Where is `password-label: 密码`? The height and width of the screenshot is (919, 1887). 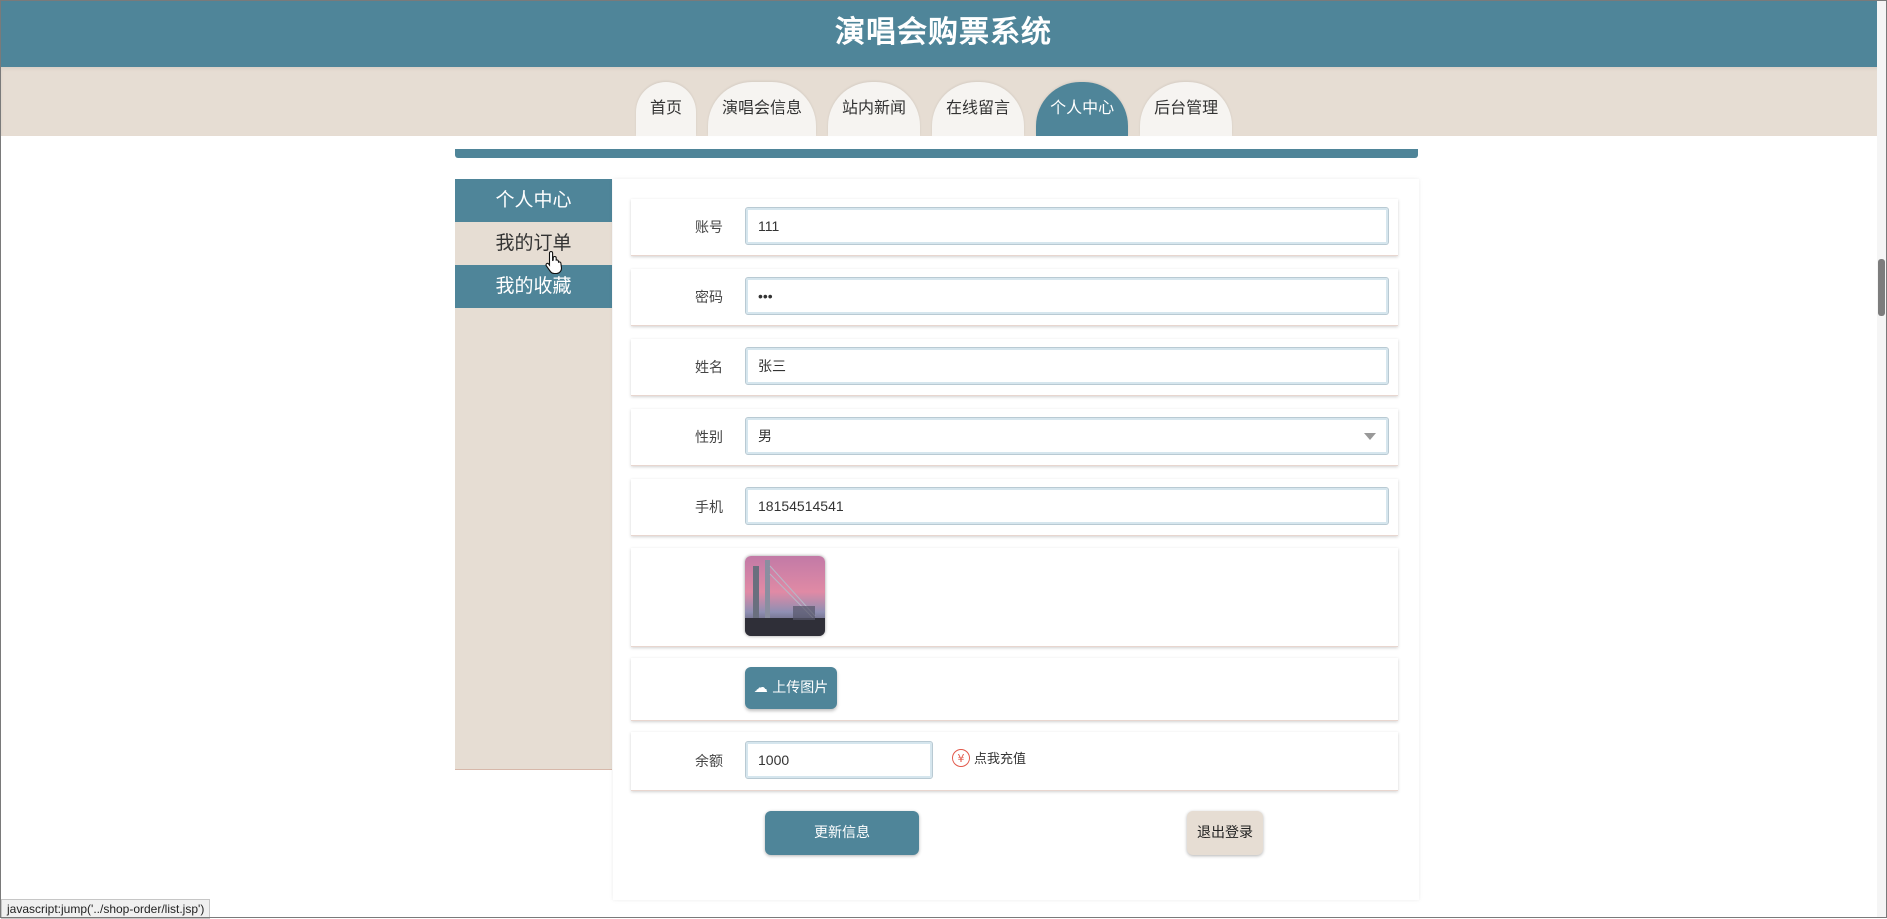
password-label: 密码 is located at coordinates (709, 298).